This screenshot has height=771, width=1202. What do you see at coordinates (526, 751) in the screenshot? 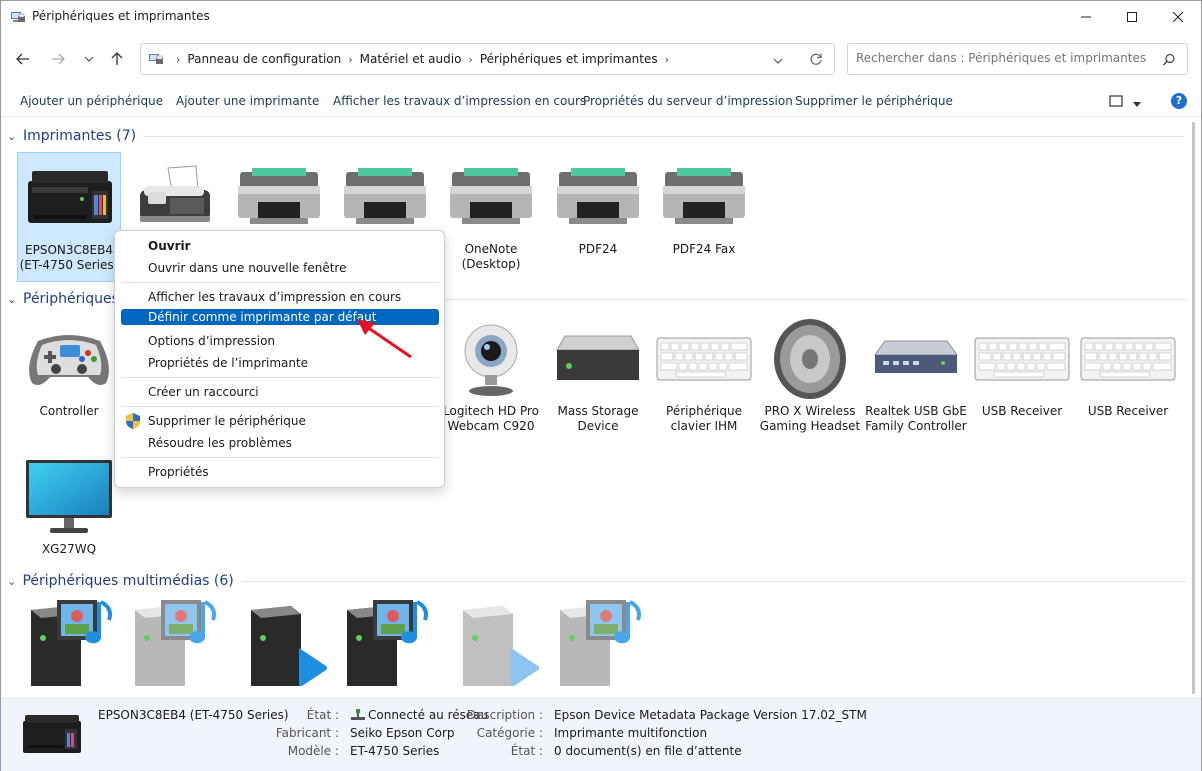
I see `details-label-status: État :` at bounding box center [526, 751].